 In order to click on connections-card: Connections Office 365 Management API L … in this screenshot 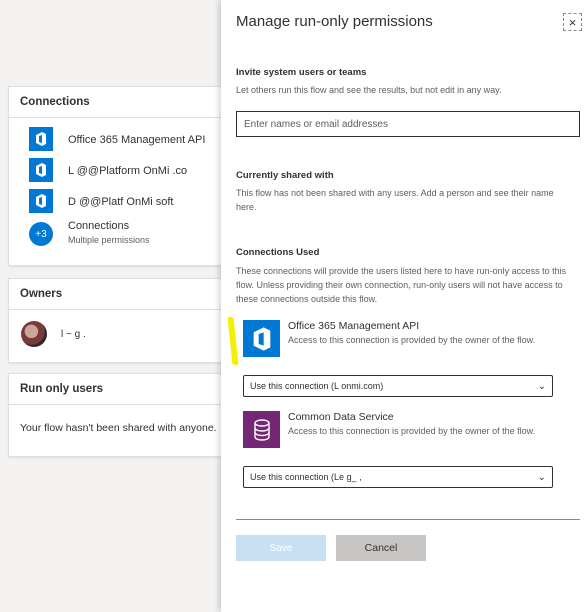, I will do `click(119, 176)`.